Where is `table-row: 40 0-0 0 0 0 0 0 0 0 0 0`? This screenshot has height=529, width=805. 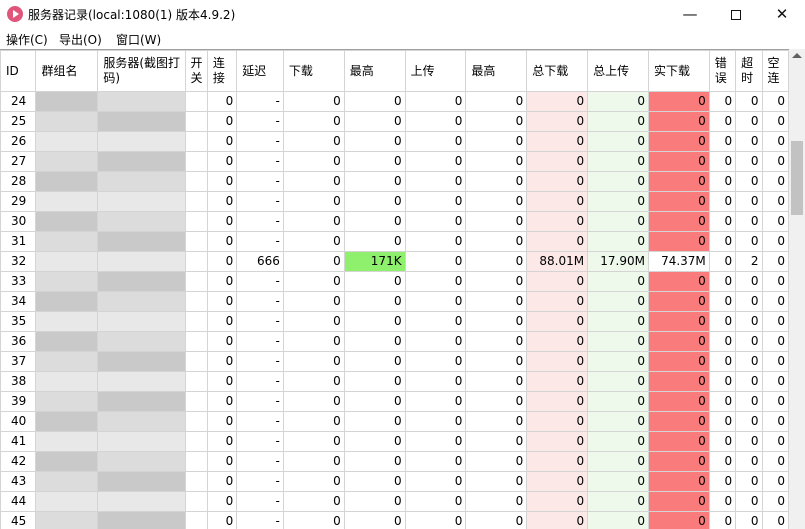 table-row: 40 0-0 0 0 0 0 0 0 0 0 0 is located at coordinates (394, 421).